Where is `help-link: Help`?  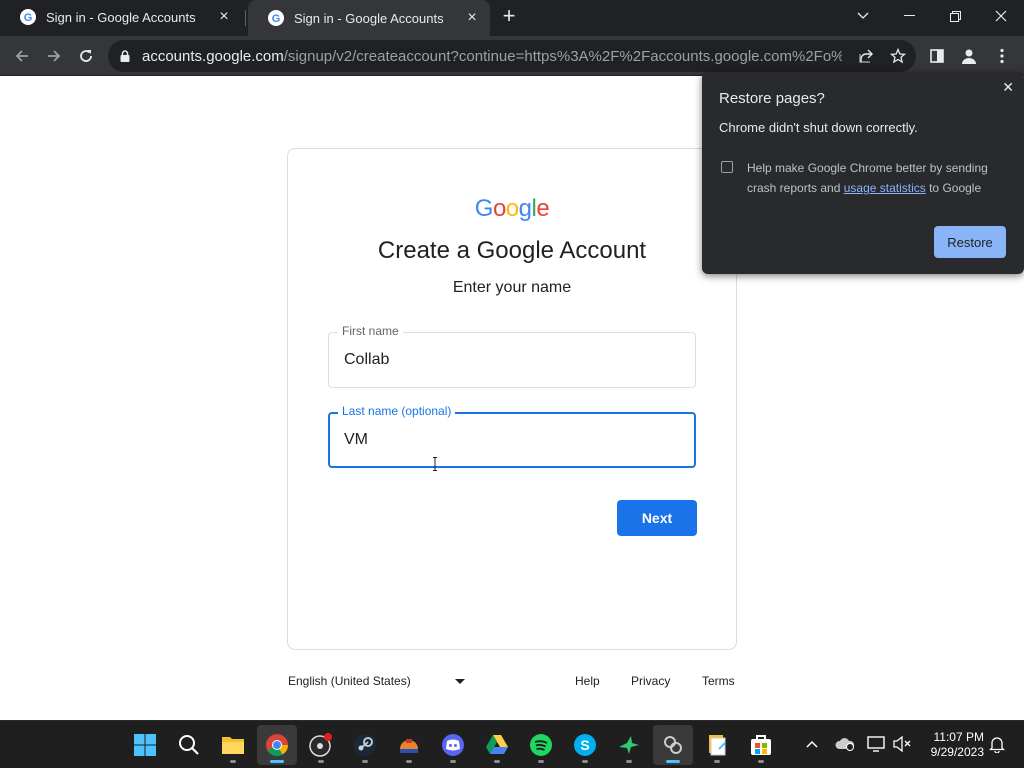
help-link: Help is located at coordinates (587, 681).